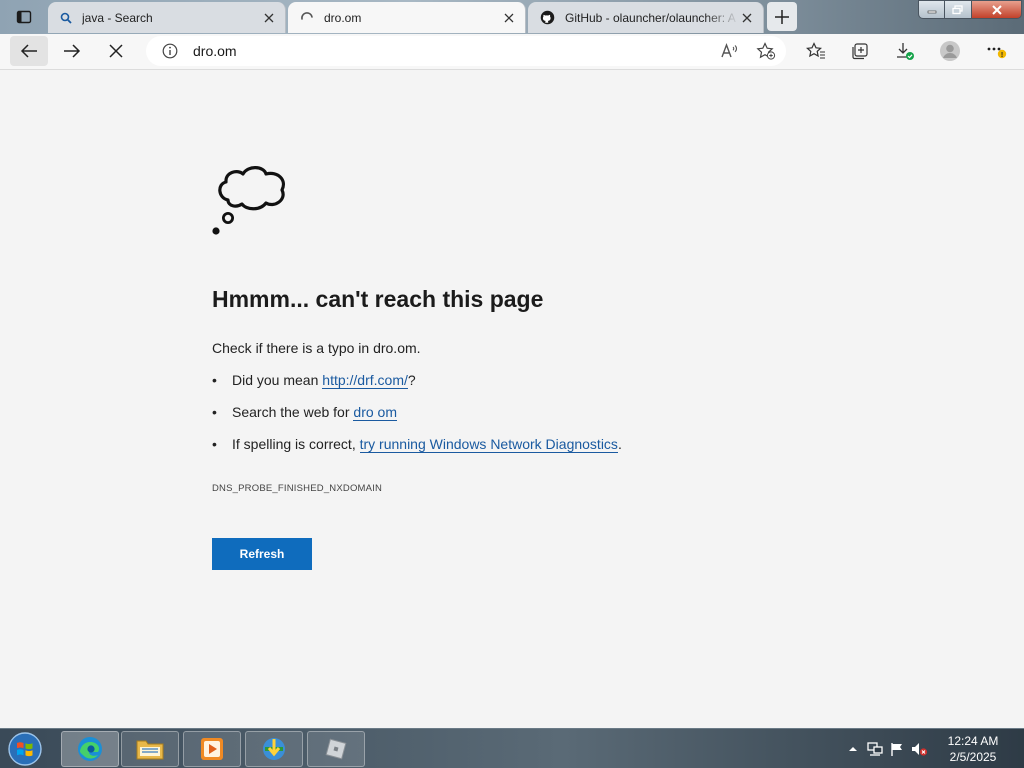  Describe the element at coordinates (378, 299) in the screenshot. I see `error-title: Hmmm... can't reach this page` at that location.